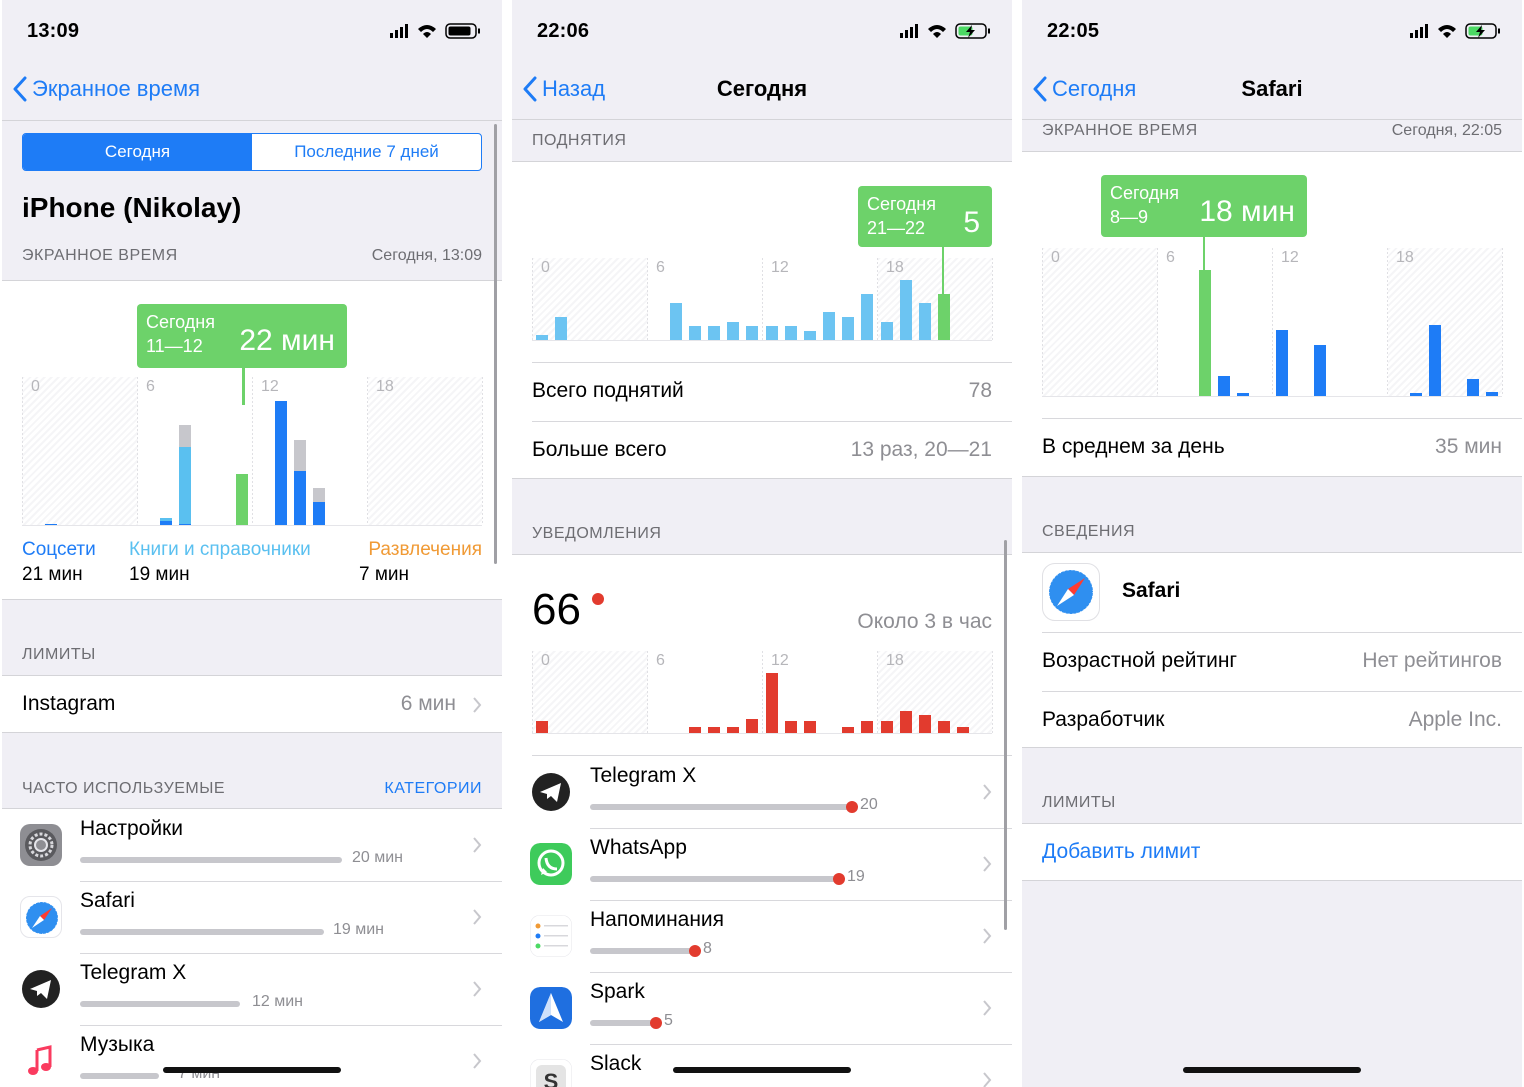 The height and width of the screenshot is (1087, 1524). Describe the element at coordinates (616, 1063) in the screenshot. I see `app-name: Slack` at that location.